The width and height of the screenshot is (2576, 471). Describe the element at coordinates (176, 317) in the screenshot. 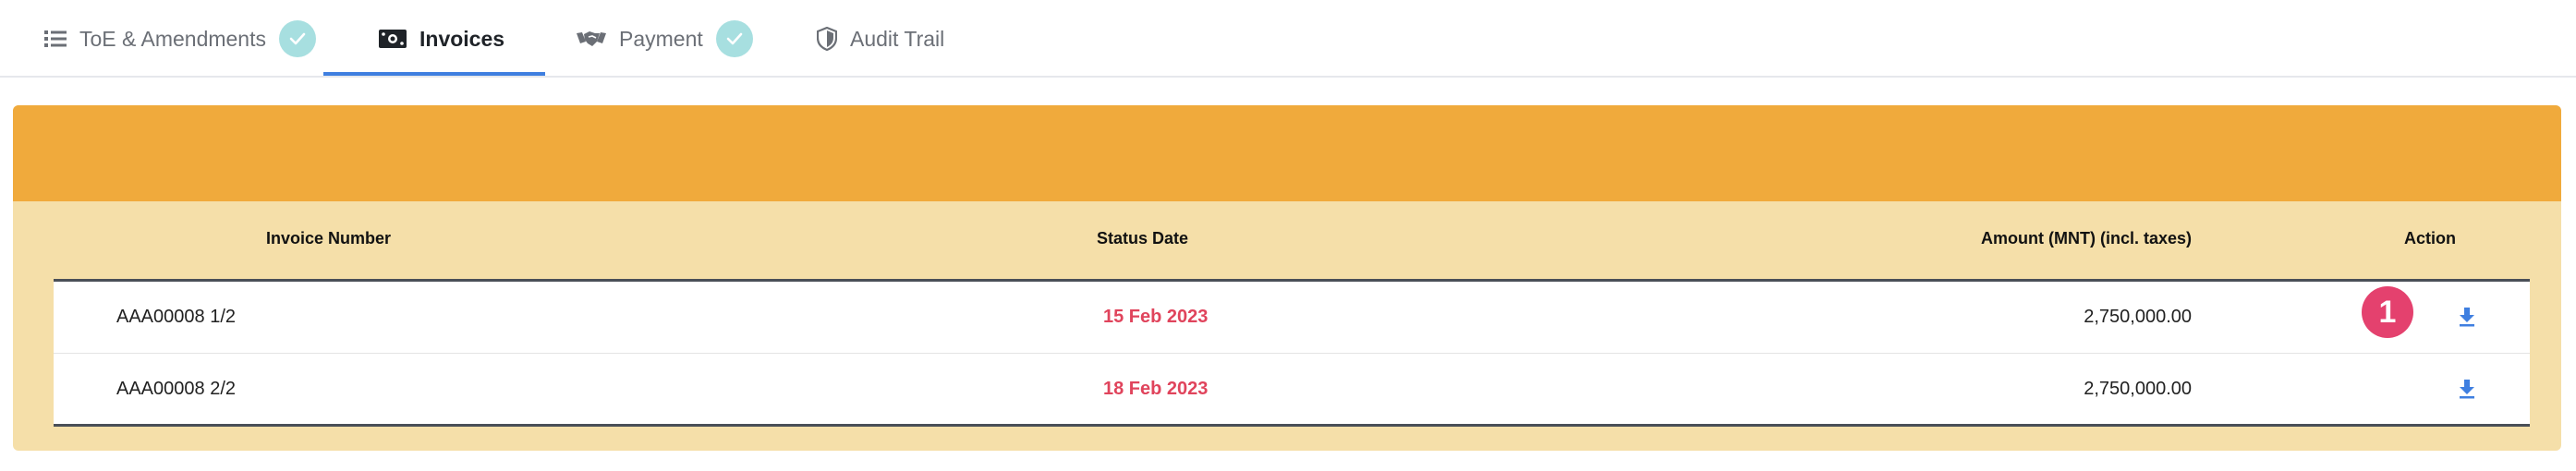

I see `invoice-number-cell: AAA00008 1/2` at that location.